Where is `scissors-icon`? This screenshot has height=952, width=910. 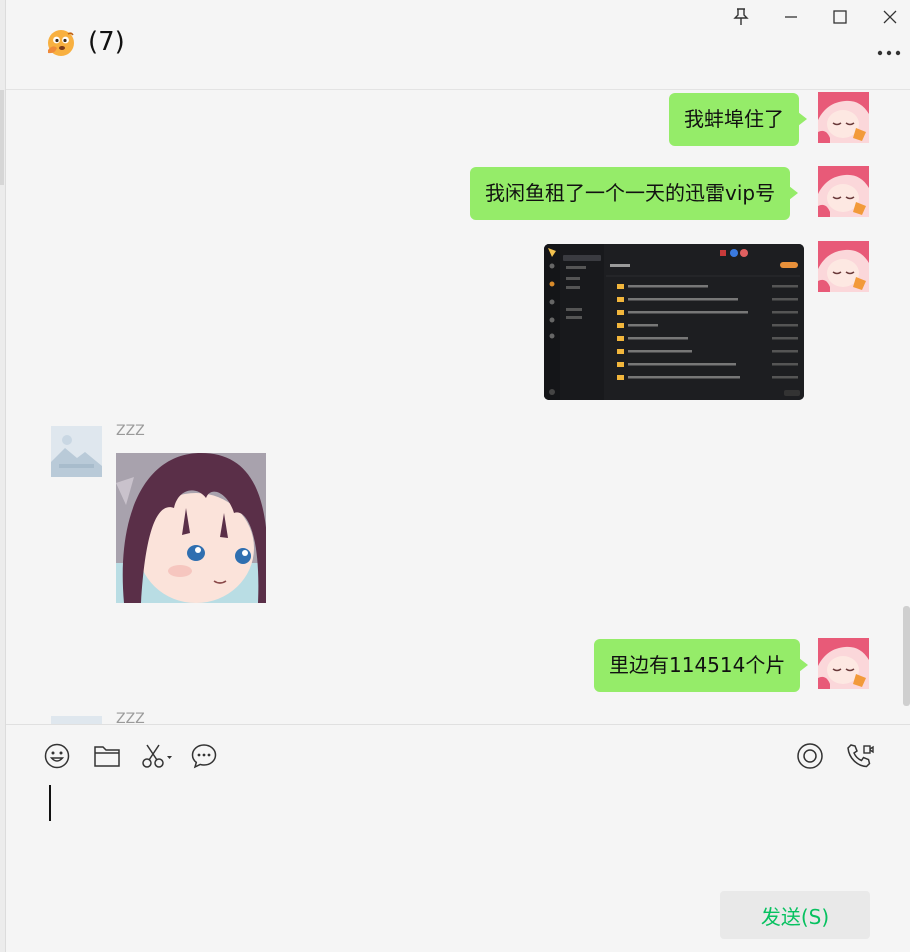
scissors-icon is located at coordinates (157, 756).